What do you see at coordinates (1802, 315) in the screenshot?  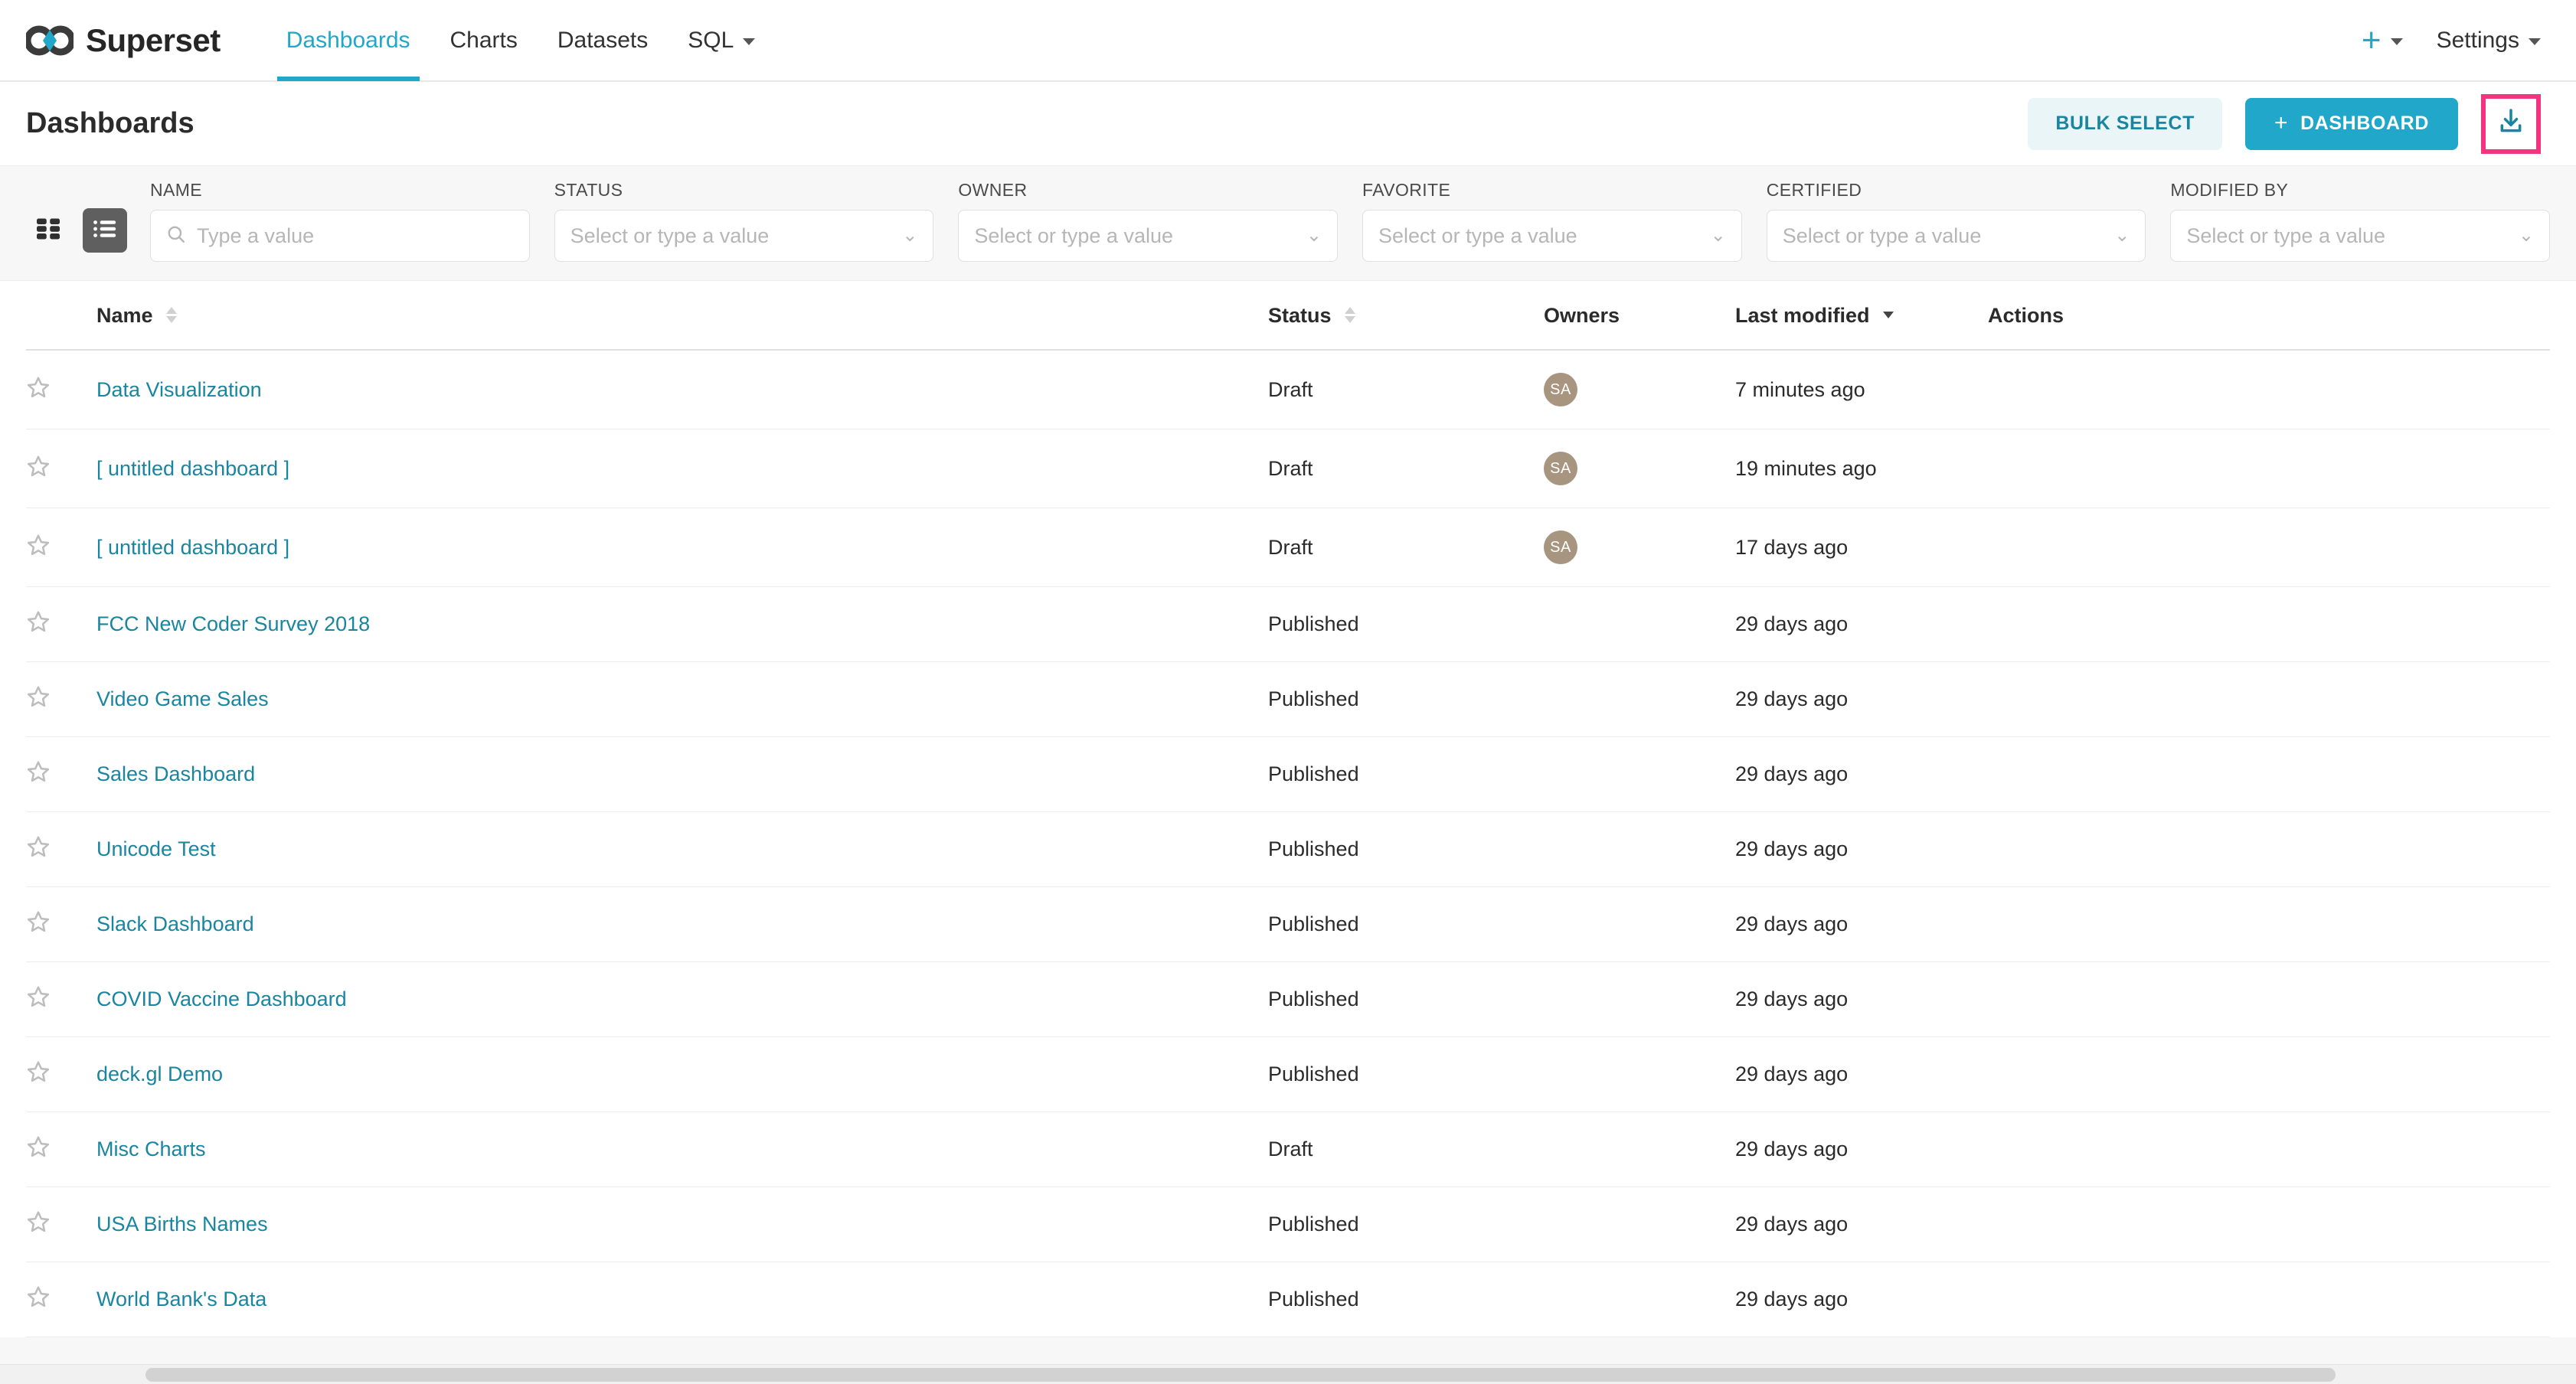 I see `column-header-last-modified-label: Last modified` at bounding box center [1802, 315].